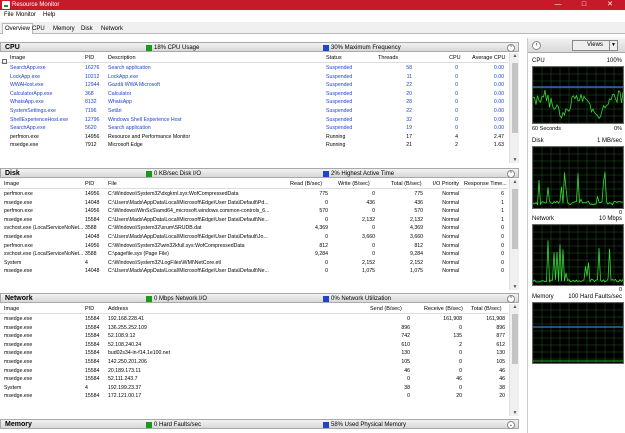  Describe the element at coordinates (129, 68) in the screenshot. I see `cell-description: Search application` at that location.